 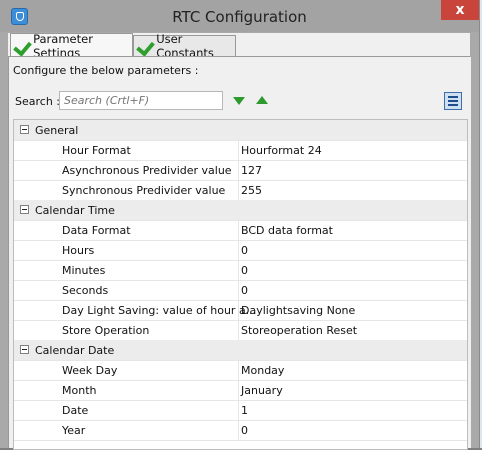 What do you see at coordinates (184, 46) in the screenshot?
I see `tab-user-constants: User Constants` at bounding box center [184, 46].